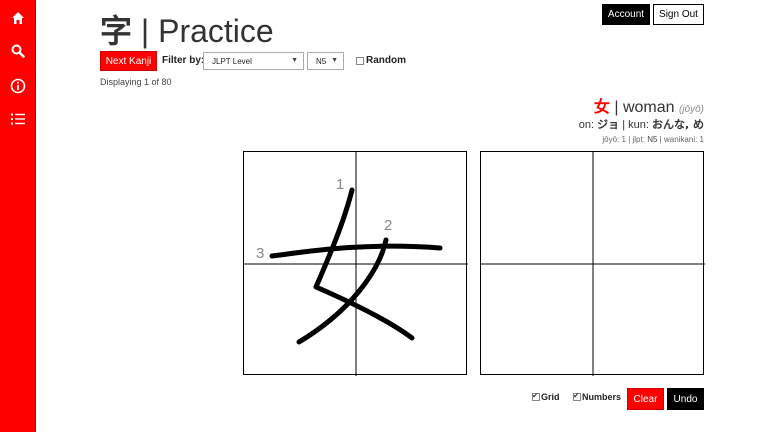  What do you see at coordinates (550, 397) in the screenshot?
I see `grid-label: Grid` at bounding box center [550, 397].